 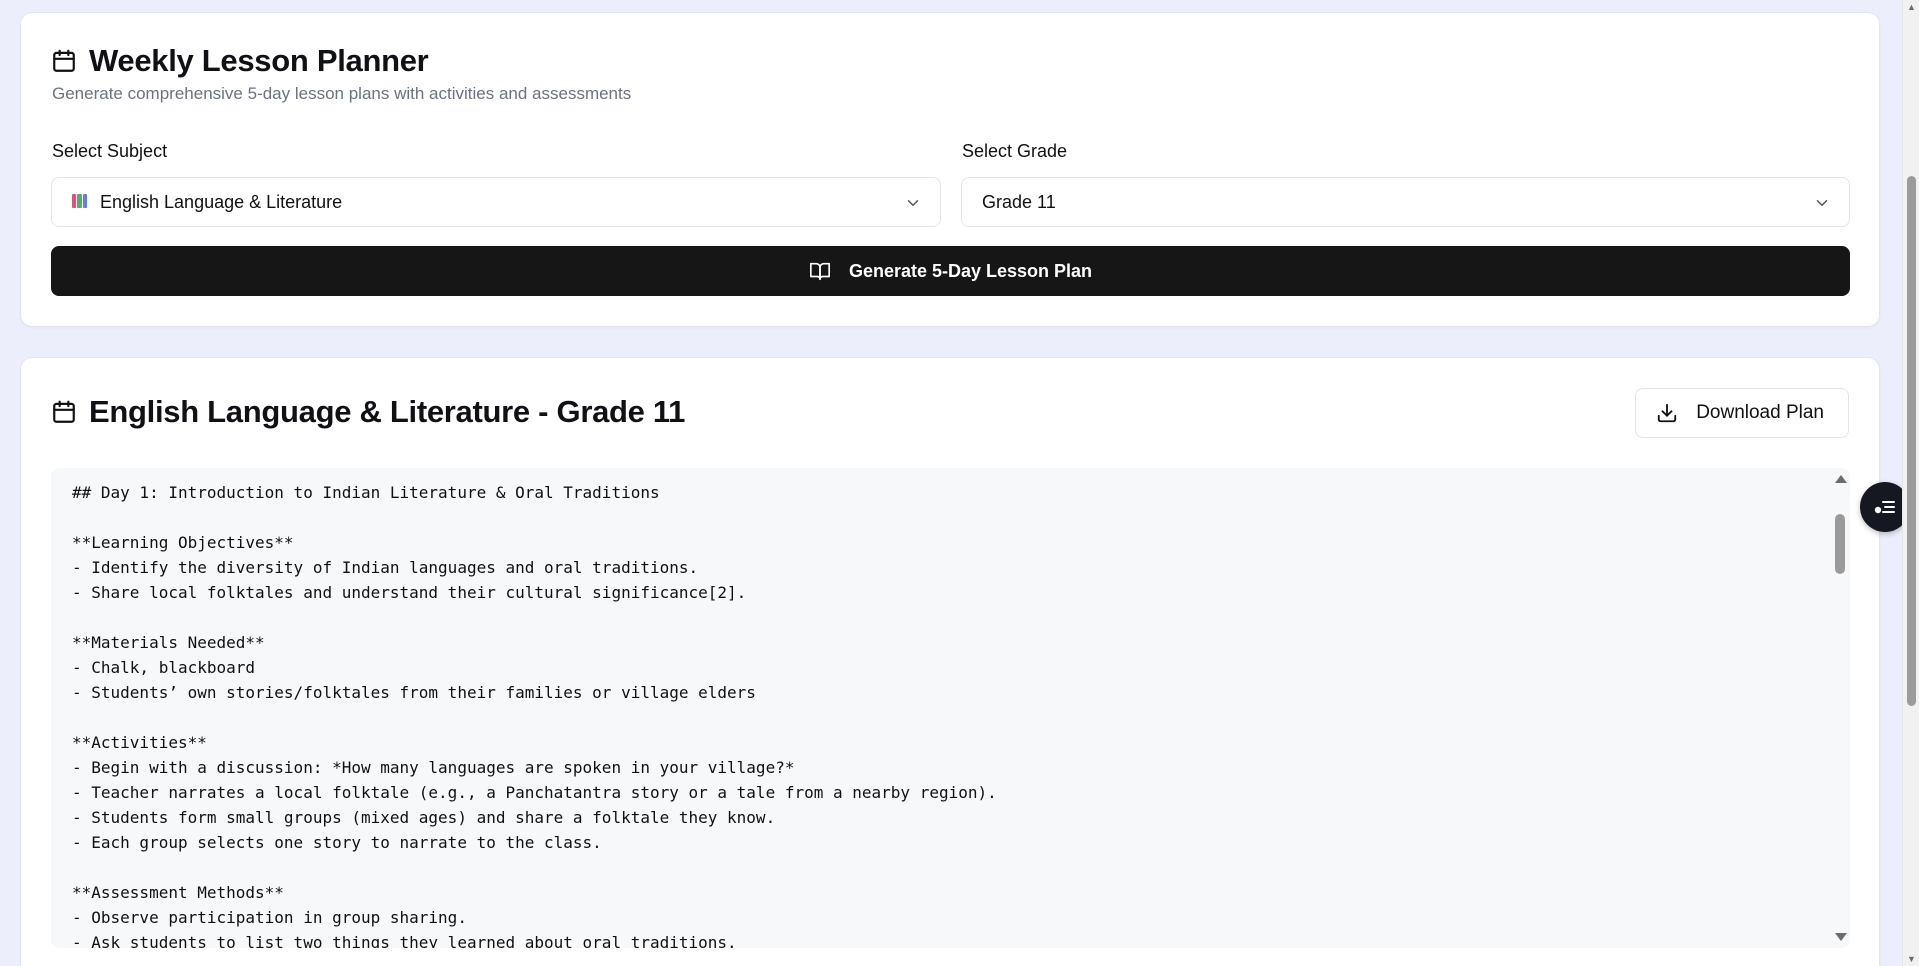 What do you see at coordinates (221, 201) in the screenshot?
I see `subject-select-value: English Language & Literature` at bounding box center [221, 201].